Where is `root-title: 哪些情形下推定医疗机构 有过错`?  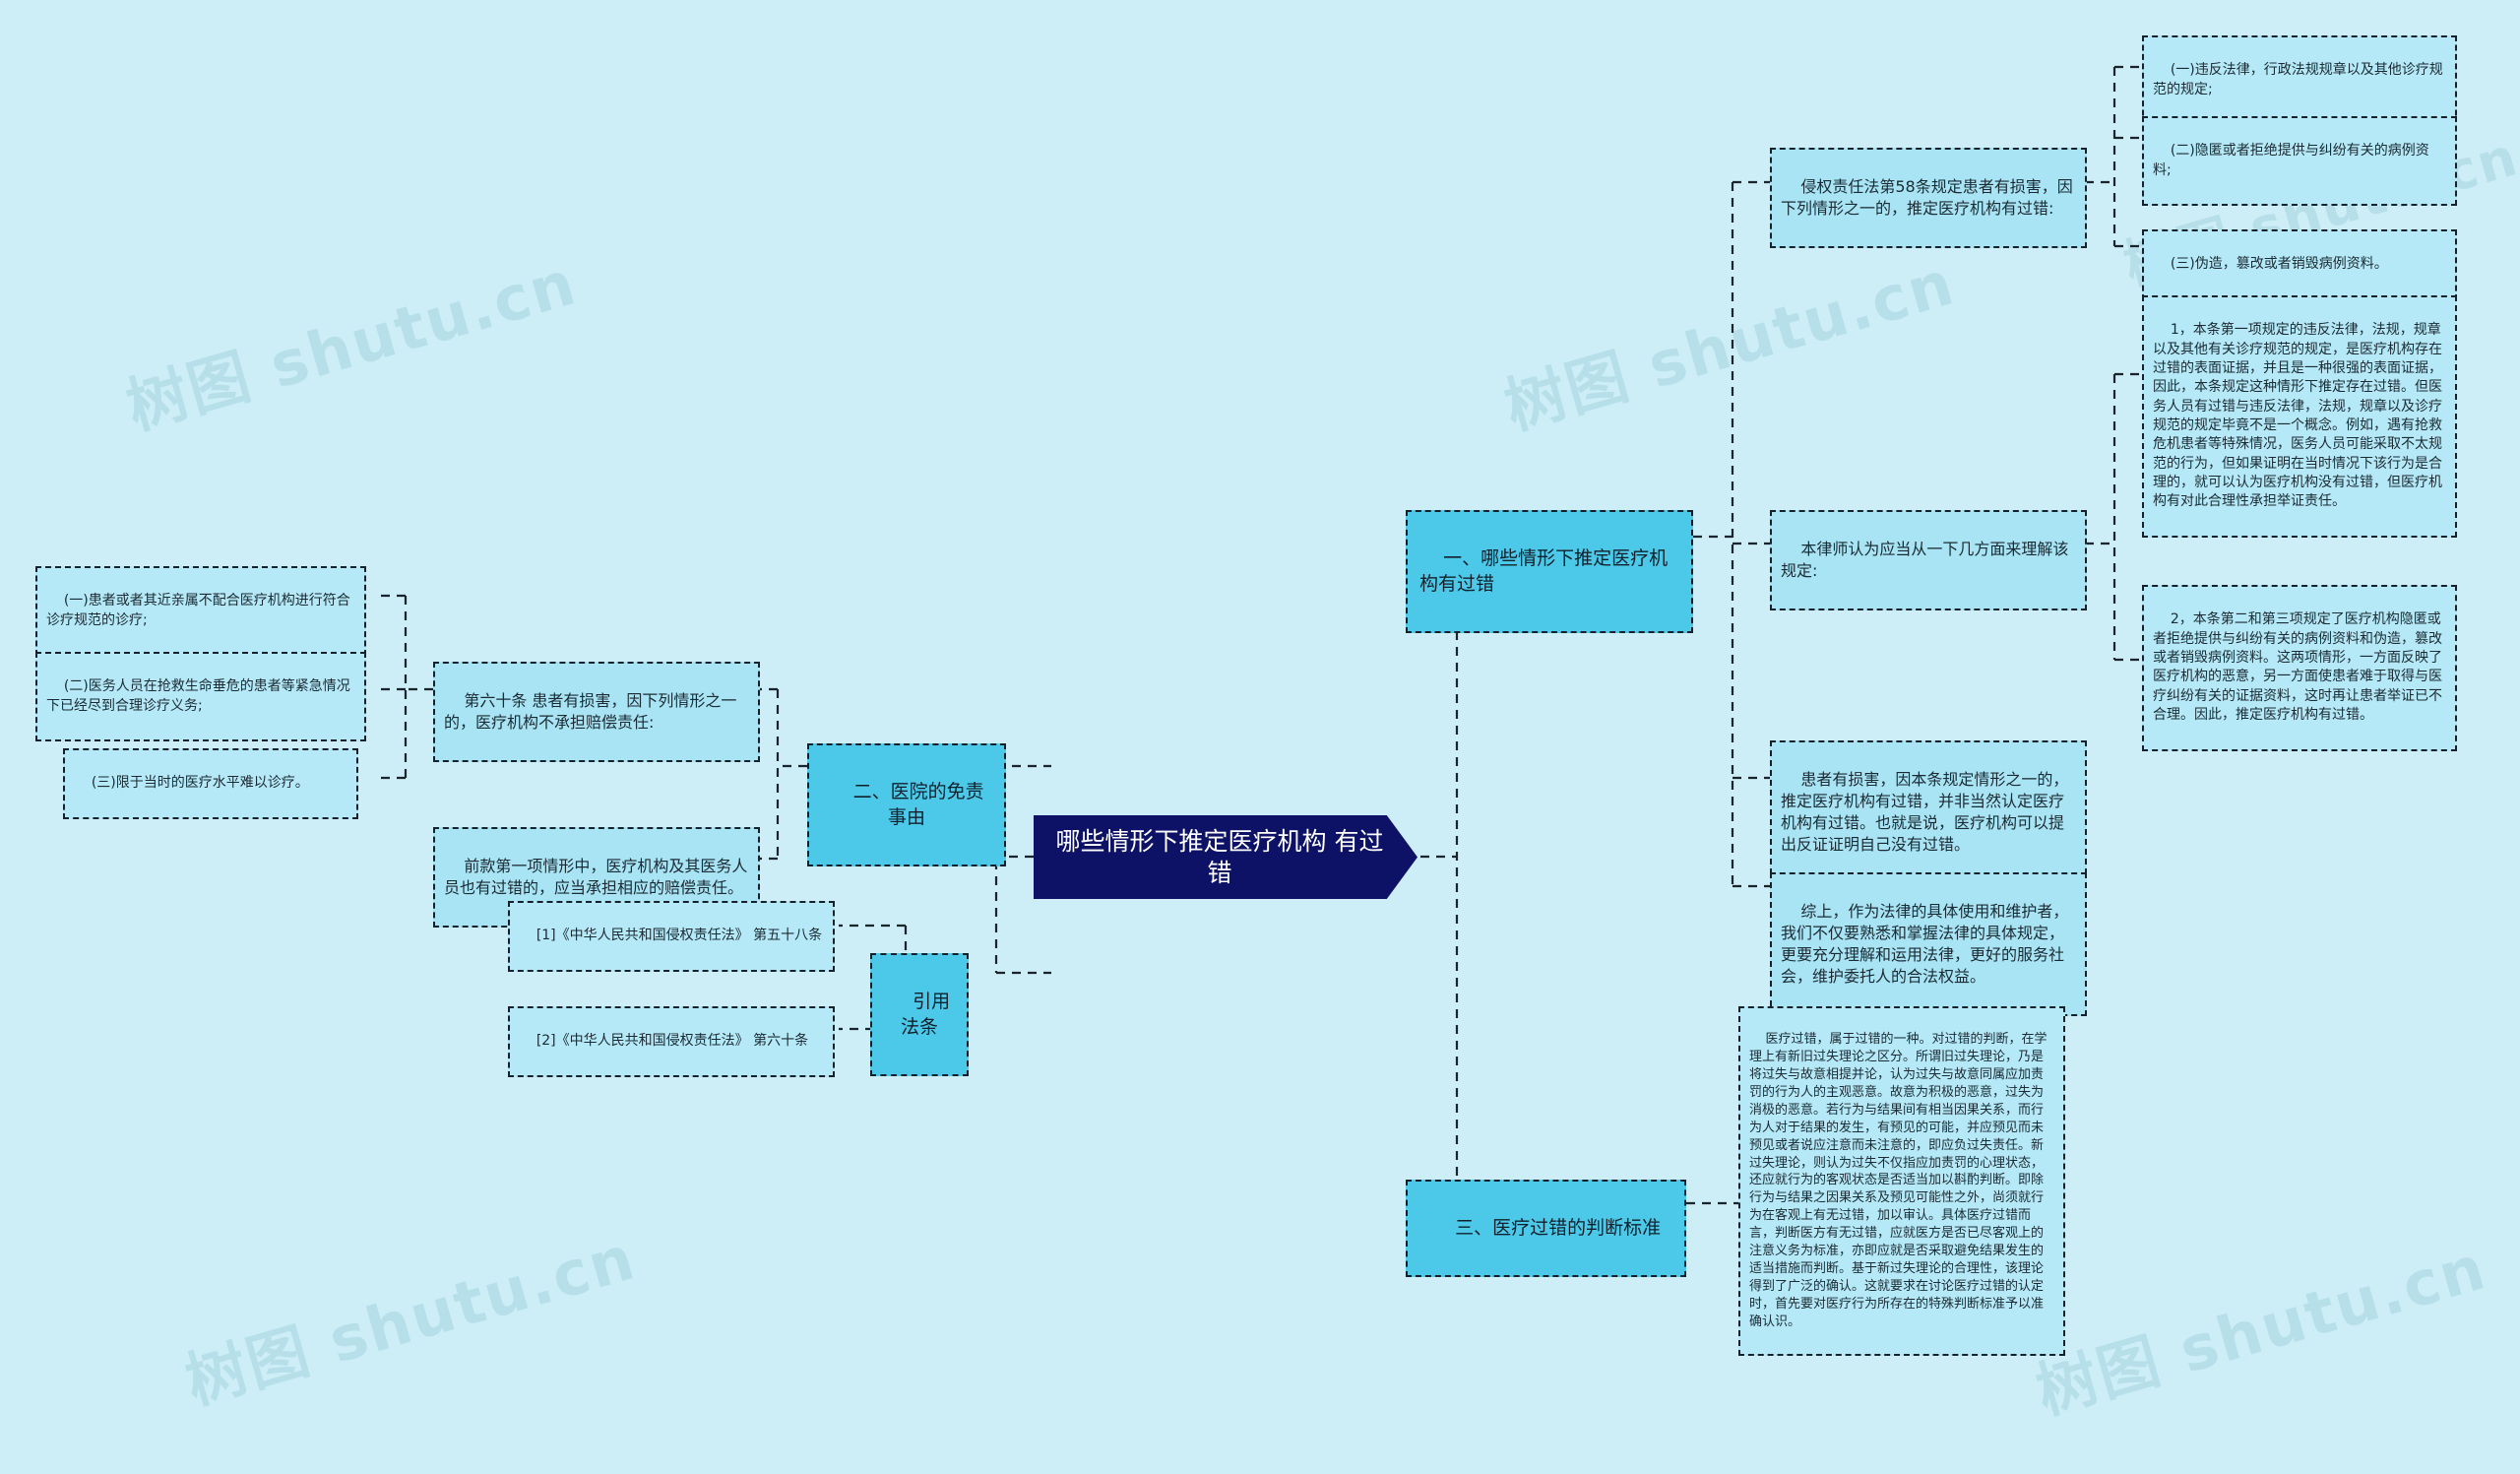
root-title: 哪些情形下推定医疗机构 有过错 is located at coordinates (1219, 857).